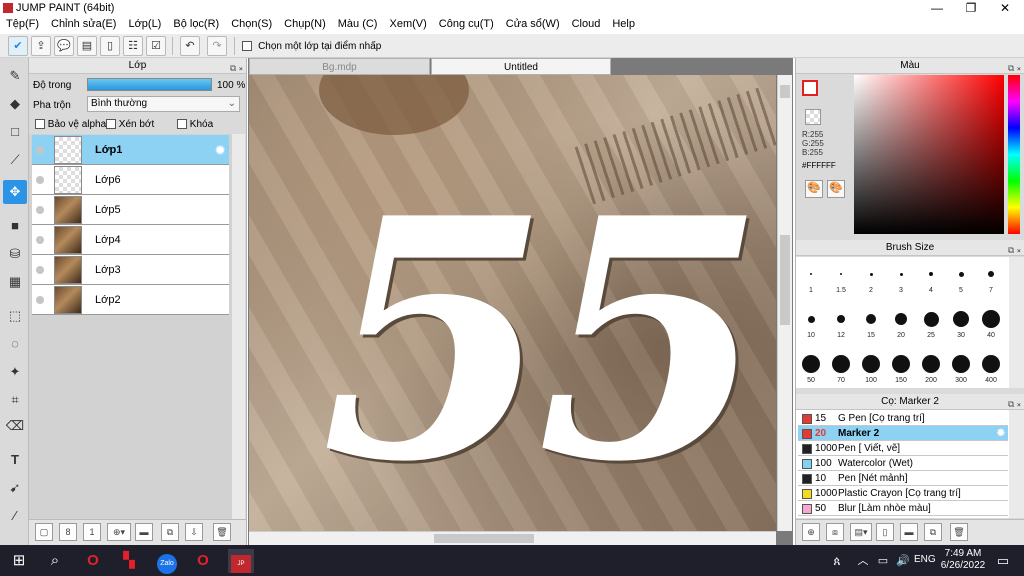 The height and width of the screenshot is (576, 1024). Describe the element at coordinates (15, 426) in the screenshot. I see `select-eraser-icon: ⌫` at that location.